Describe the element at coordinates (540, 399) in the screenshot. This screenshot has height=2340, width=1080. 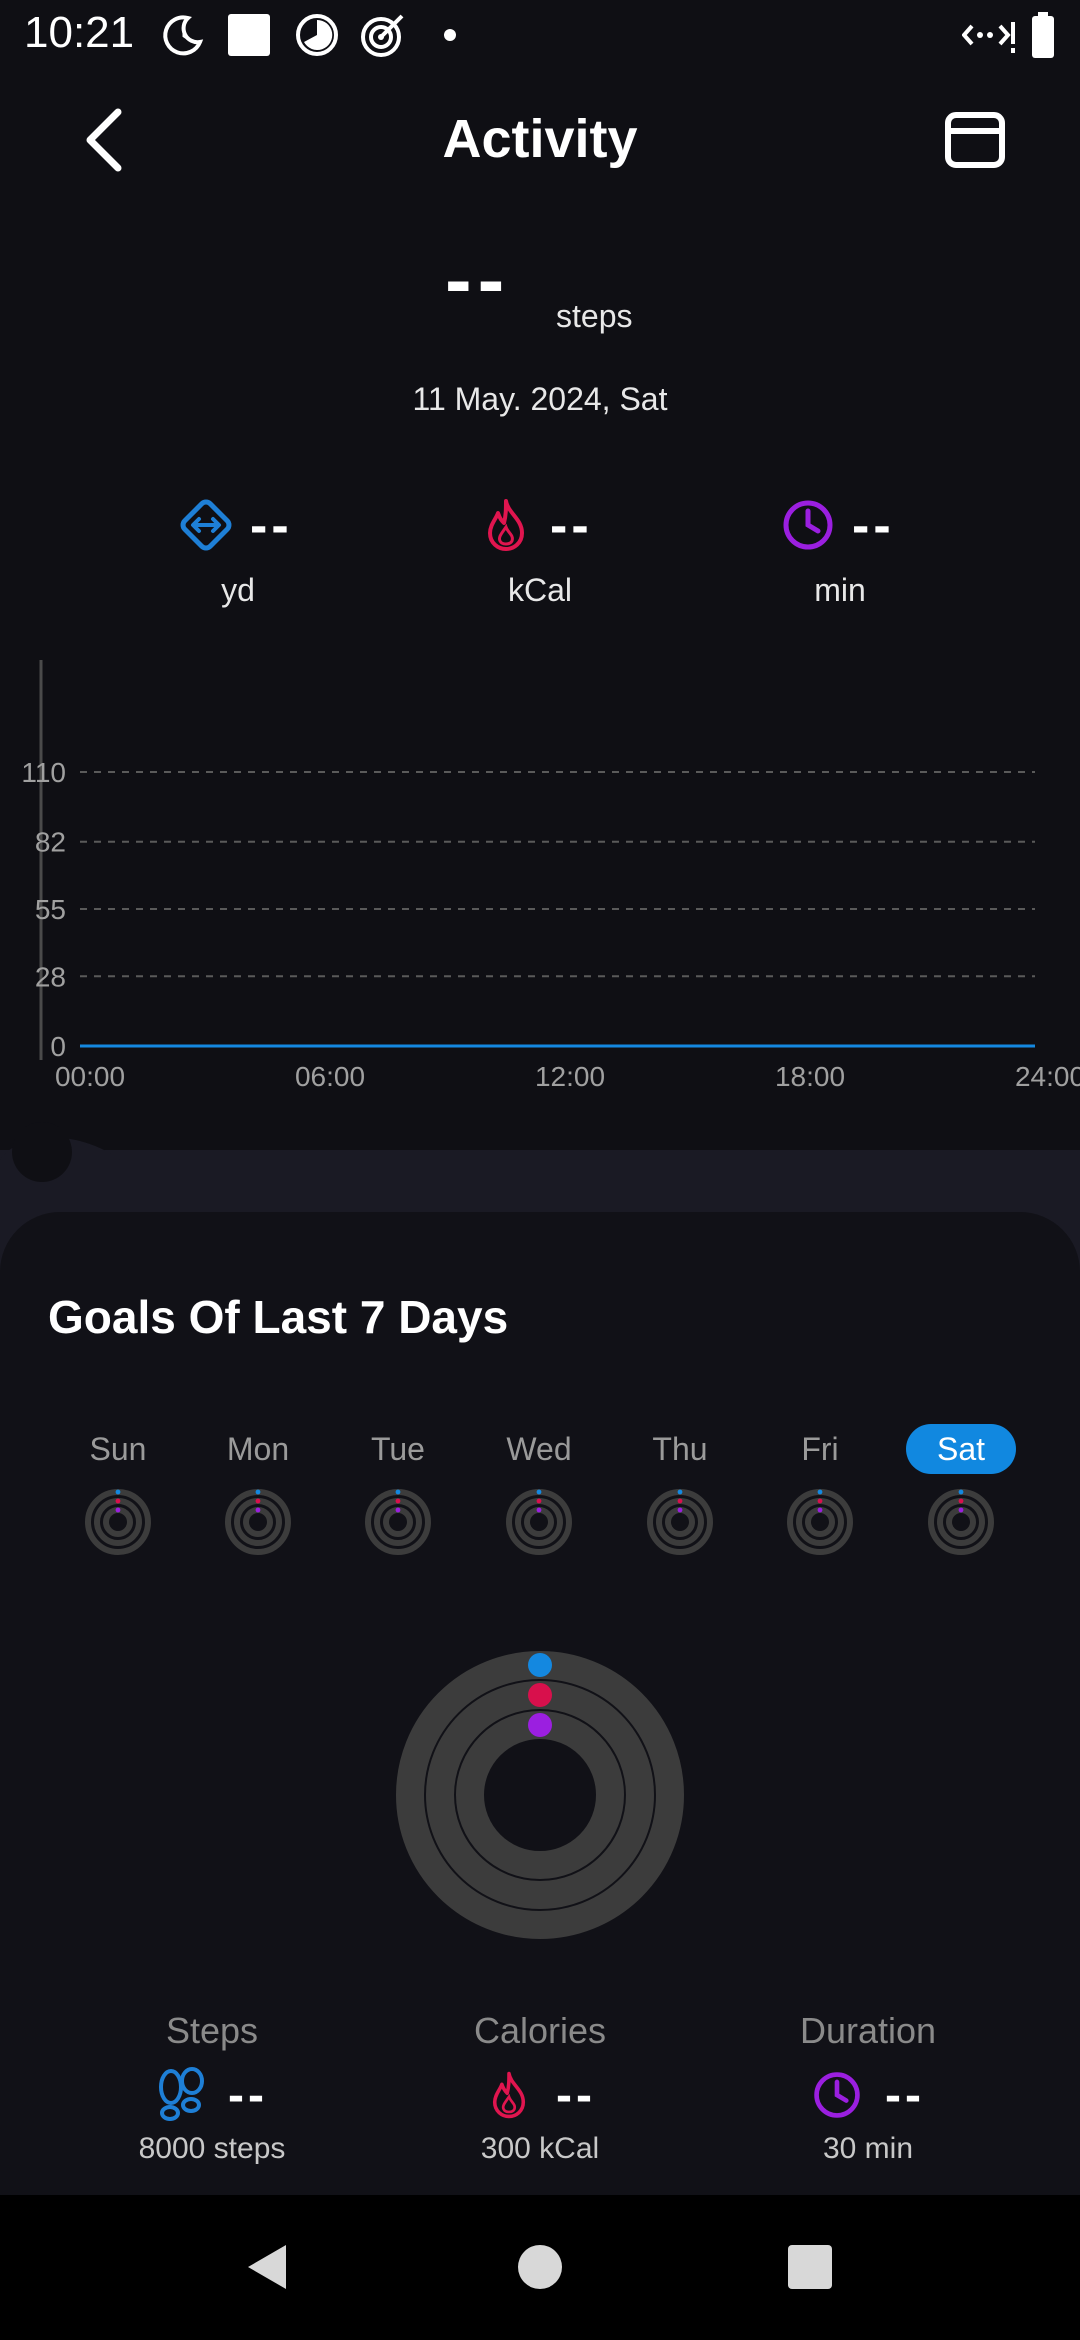
I see `date-label: 11 May. 2024, Sat` at that location.